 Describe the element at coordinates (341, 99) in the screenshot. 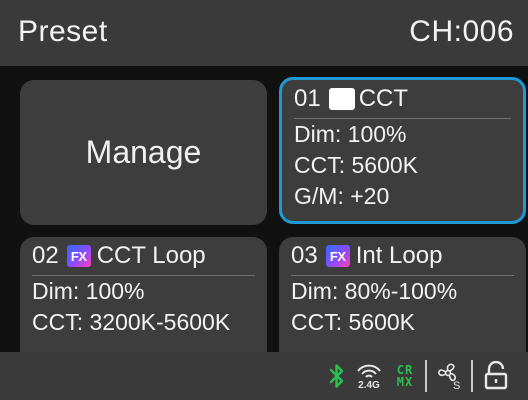

I see `white-swatch-icon` at that location.